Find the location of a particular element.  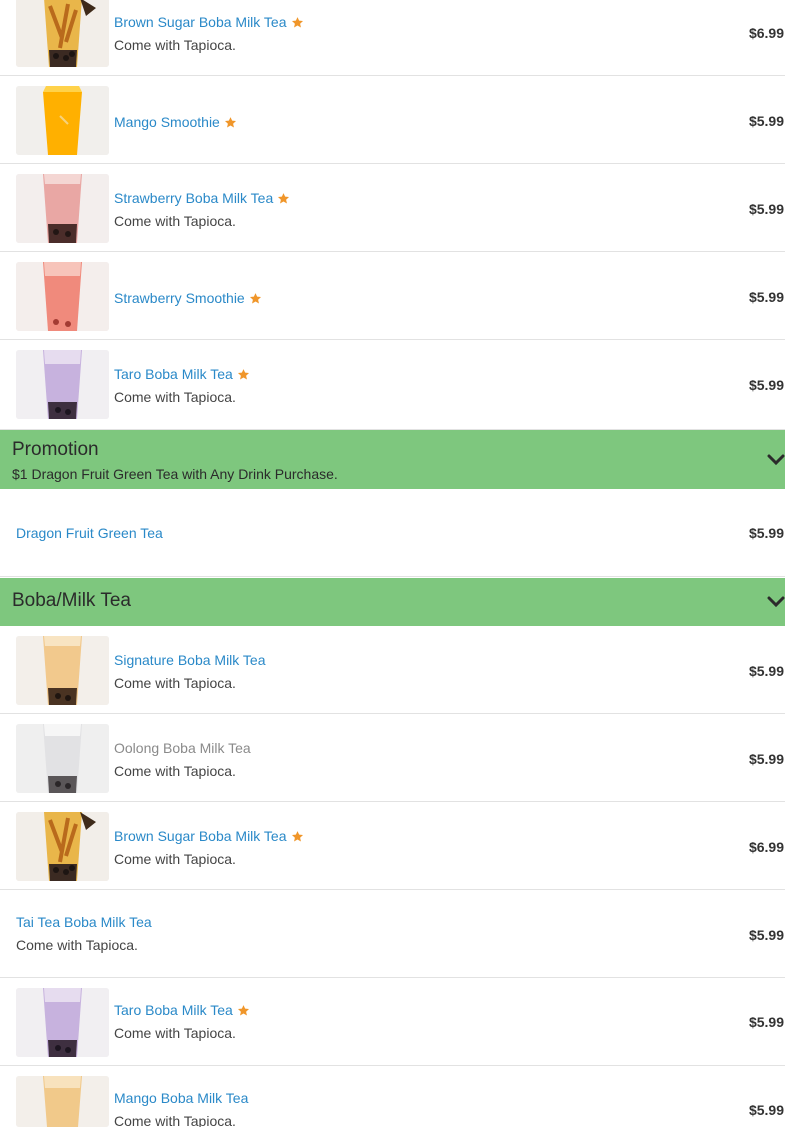

menu-item-strawberry-smoothie: Strawberry Smoothie $5.99 is located at coordinates (392, 296).